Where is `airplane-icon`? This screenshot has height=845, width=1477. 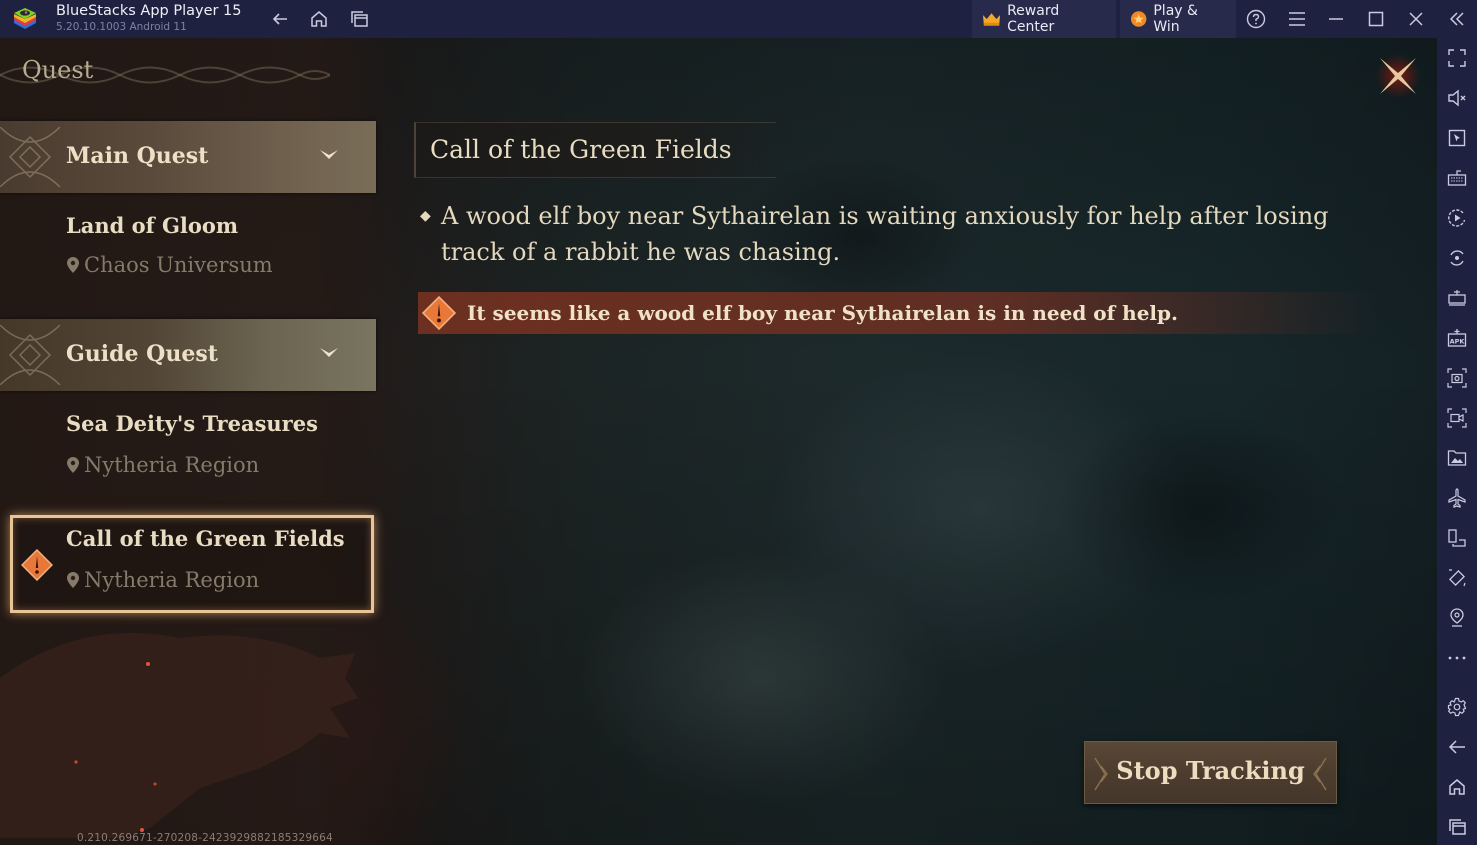 airplane-icon is located at coordinates (1457, 498).